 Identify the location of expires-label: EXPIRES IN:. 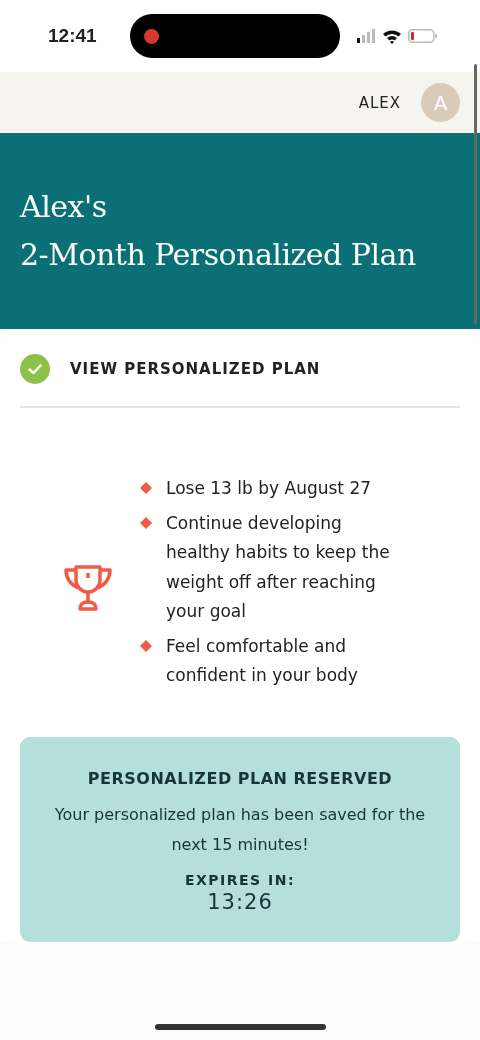
(240, 879).